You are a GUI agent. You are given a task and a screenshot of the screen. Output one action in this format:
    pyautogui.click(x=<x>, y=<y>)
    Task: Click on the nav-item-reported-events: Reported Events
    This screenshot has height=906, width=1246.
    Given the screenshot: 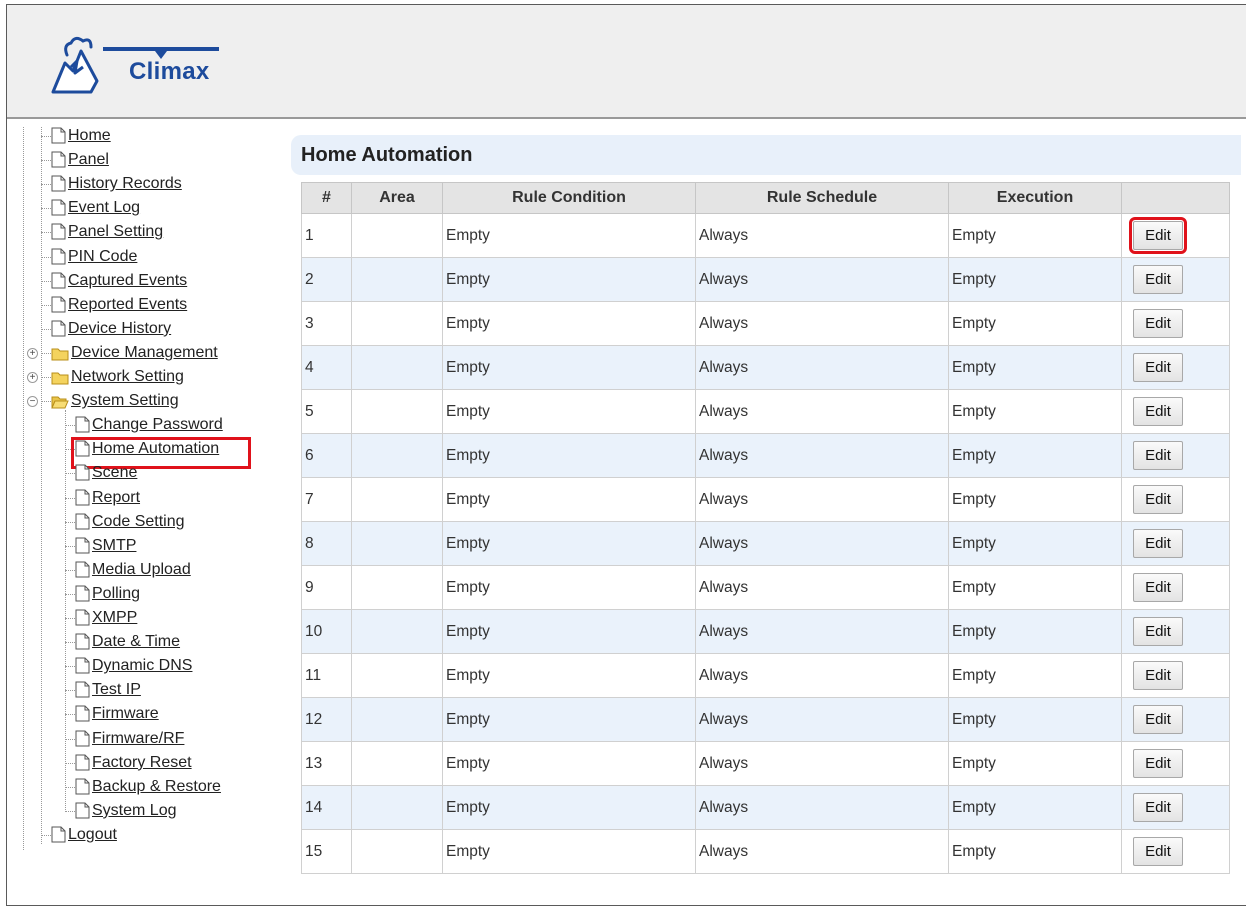 What is the action you would take?
    pyautogui.click(x=119, y=307)
    